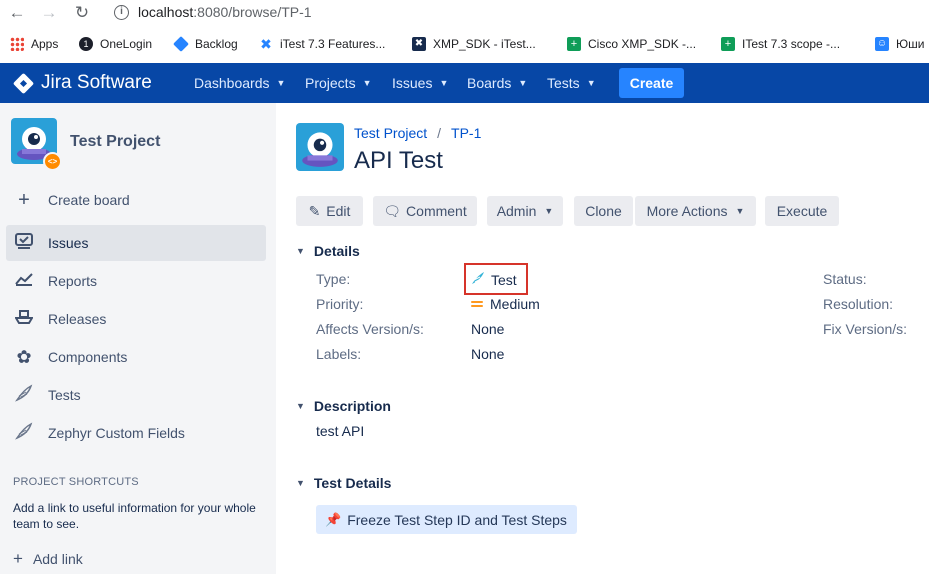 This screenshot has width=929, height=574. I want to click on onelogin-icon: 1, so click(86, 44).